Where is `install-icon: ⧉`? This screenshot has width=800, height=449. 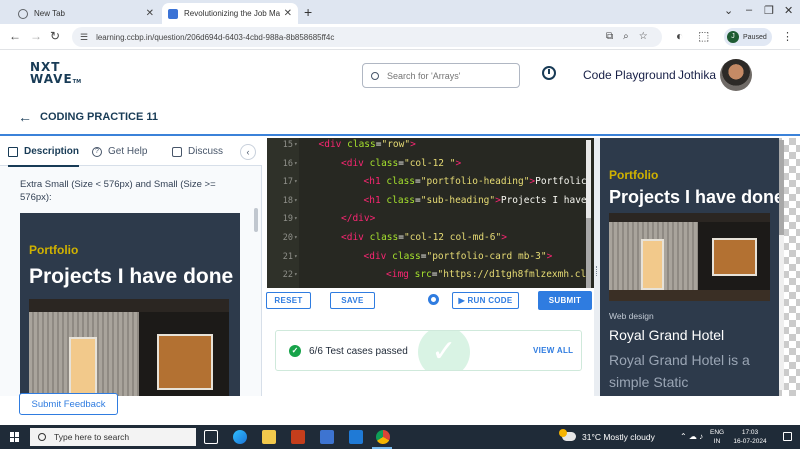 install-icon: ⧉ is located at coordinates (609, 36).